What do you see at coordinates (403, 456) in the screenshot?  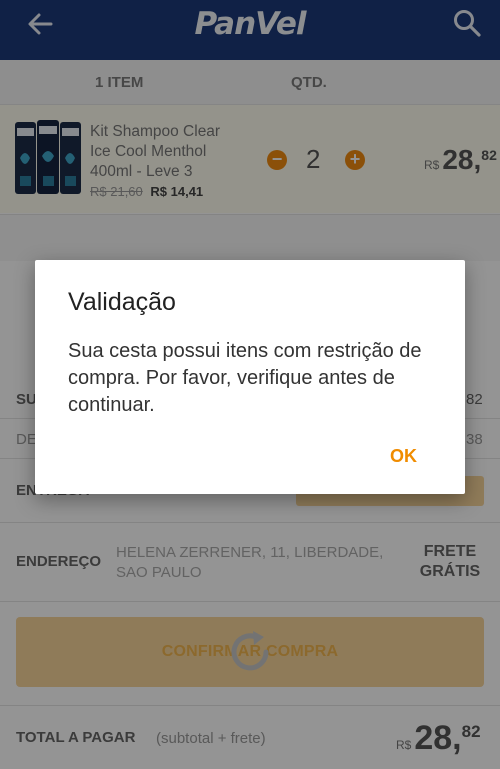 I see `dialog-ok-button: OK` at bounding box center [403, 456].